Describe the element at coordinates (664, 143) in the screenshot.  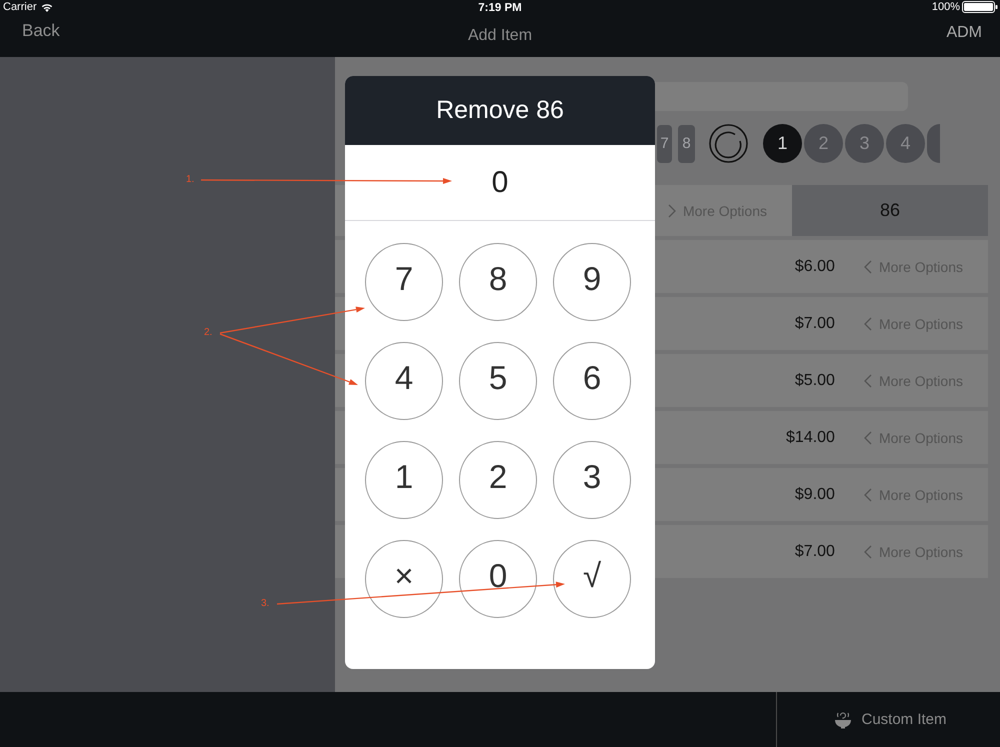
I see `tile-button: 7` at that location.